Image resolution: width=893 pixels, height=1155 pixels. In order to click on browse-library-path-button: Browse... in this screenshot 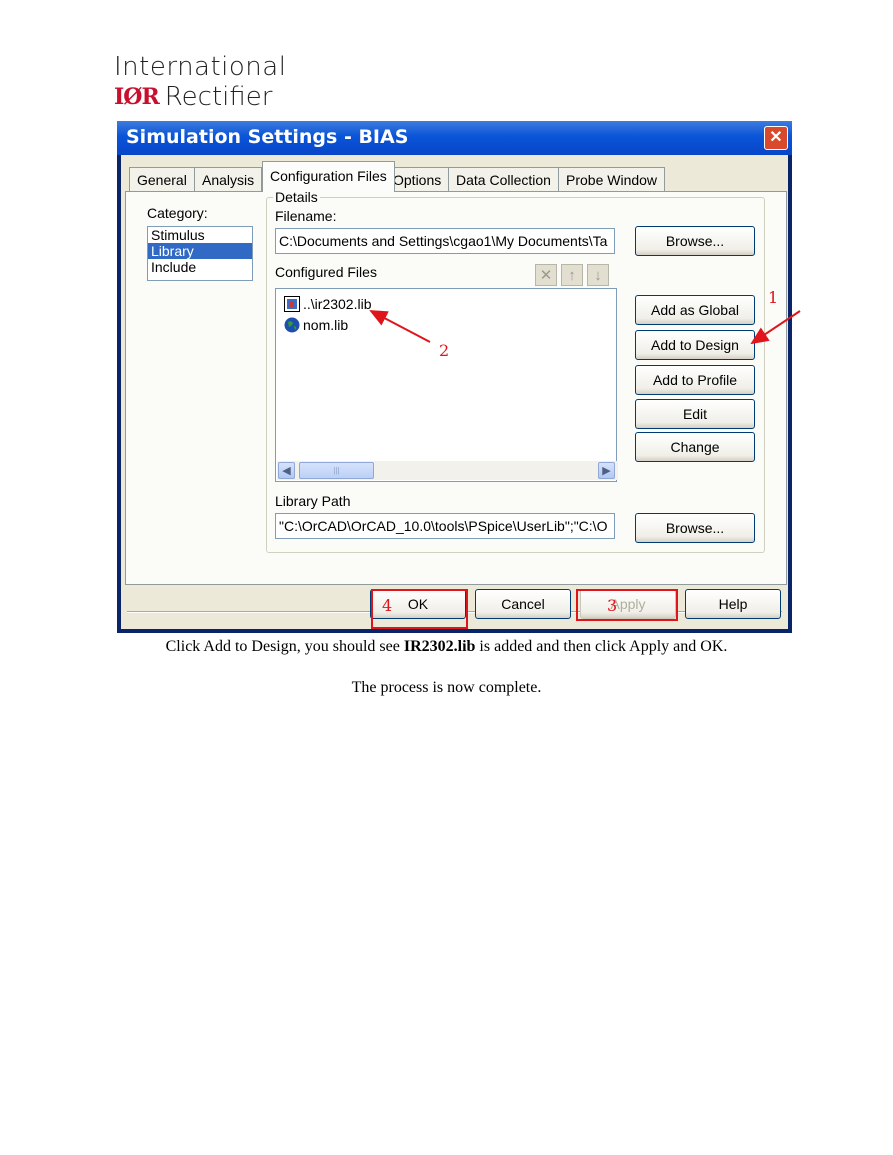, I will do `click(695, 528)`.